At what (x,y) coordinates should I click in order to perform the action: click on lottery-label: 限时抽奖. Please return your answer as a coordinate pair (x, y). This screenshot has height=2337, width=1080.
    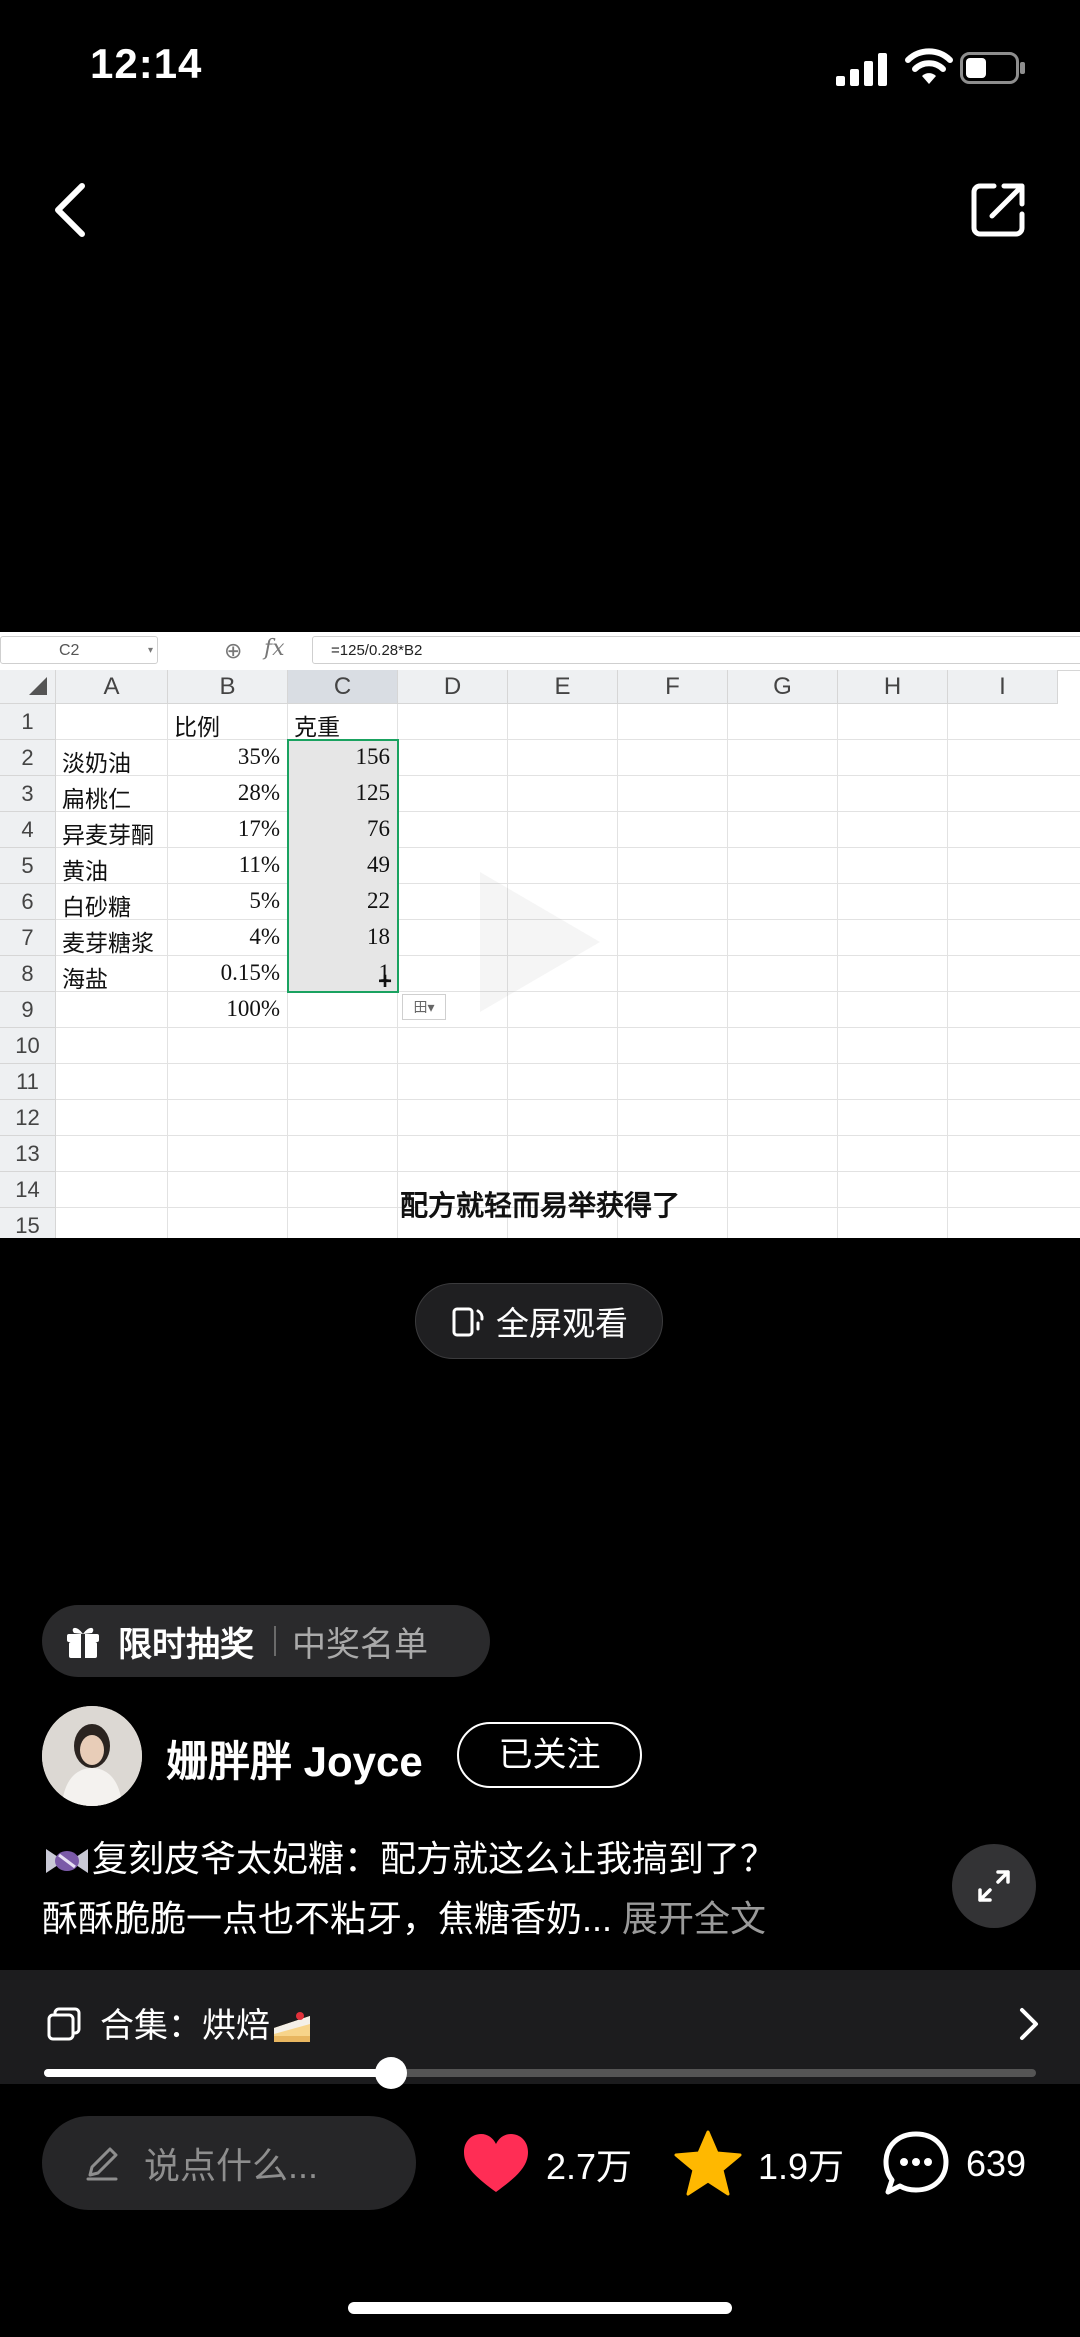
    Looking at the image, I should click on (186, 1641).